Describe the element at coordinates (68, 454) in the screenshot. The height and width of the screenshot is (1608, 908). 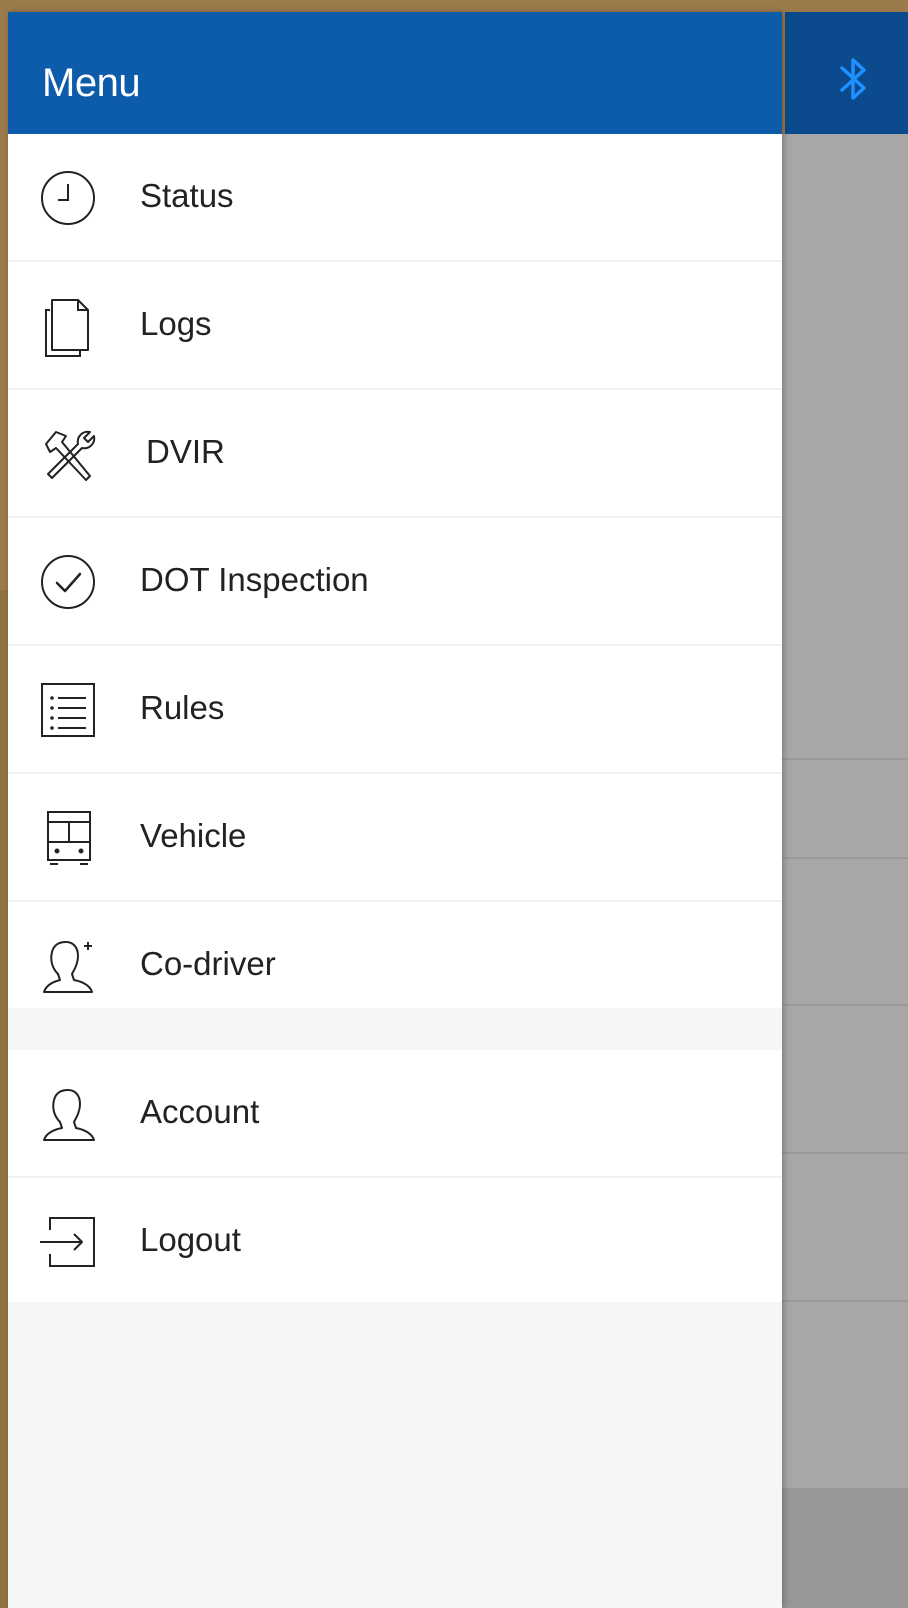
I see `tools-icon` at that location.